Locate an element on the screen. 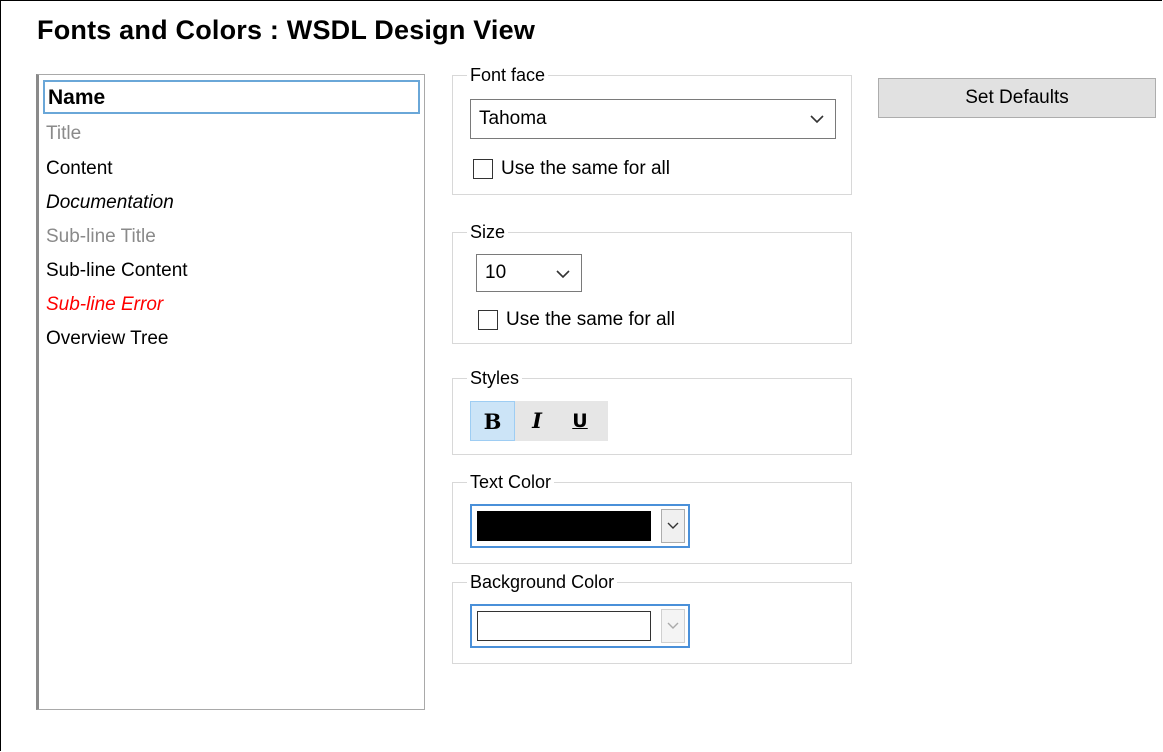 Image resolution: width=1163 pixels, height=752 pixels. list-item-content: Content is located at coordinates (79, 169).